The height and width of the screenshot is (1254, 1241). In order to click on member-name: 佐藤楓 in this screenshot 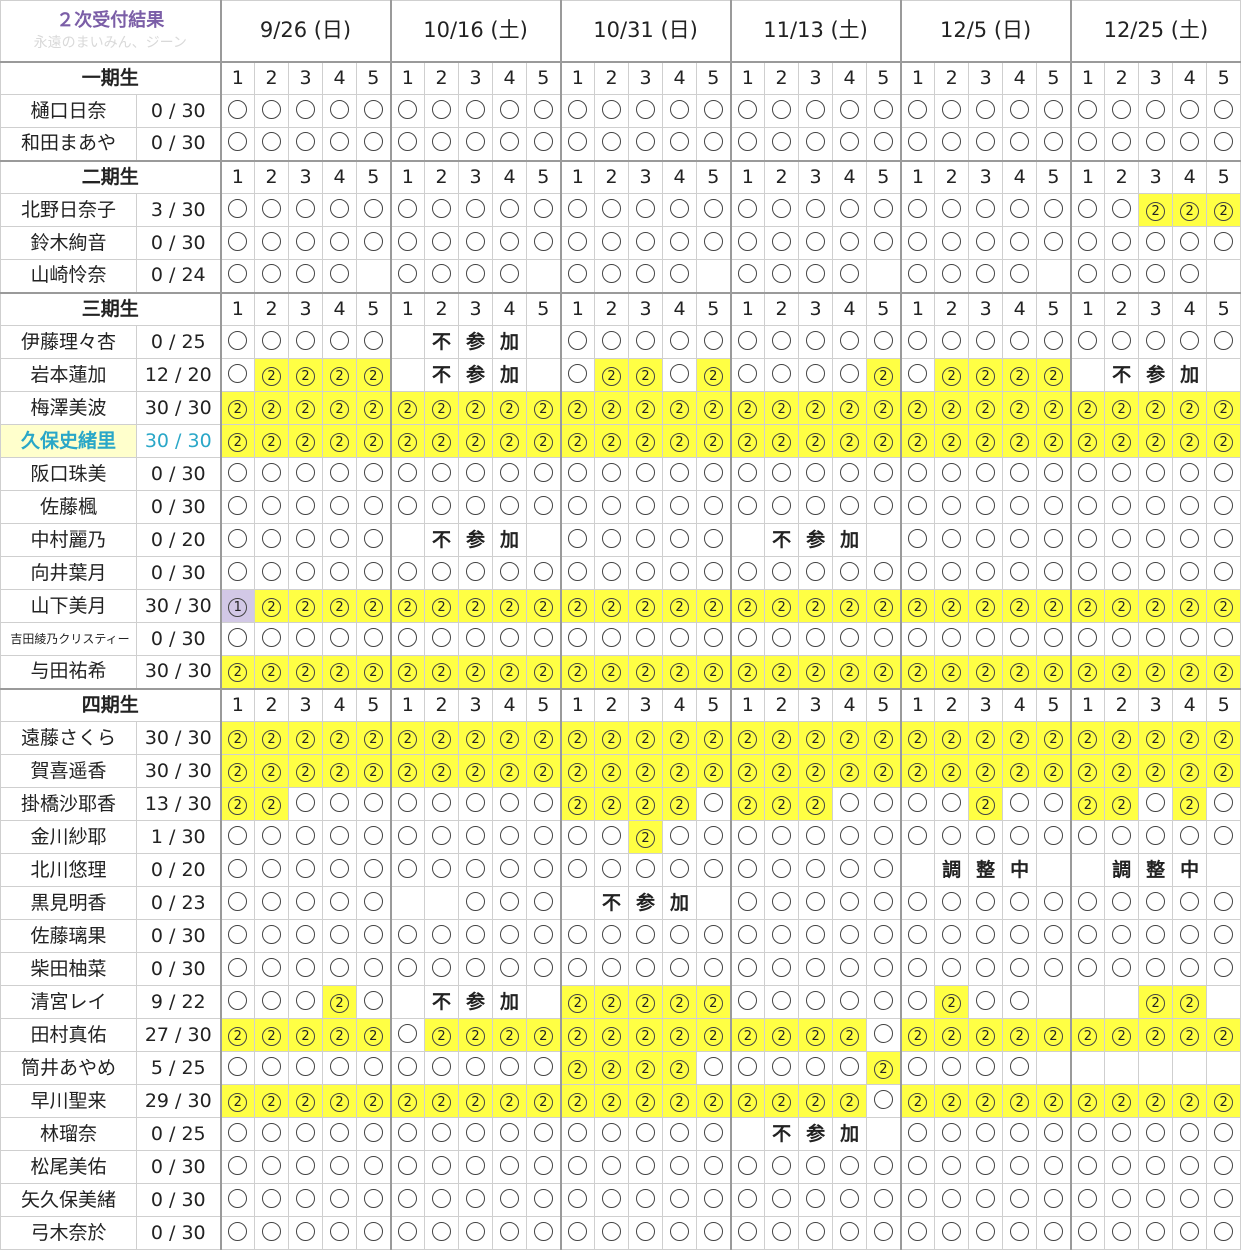, I will do `click(68, 507)`.